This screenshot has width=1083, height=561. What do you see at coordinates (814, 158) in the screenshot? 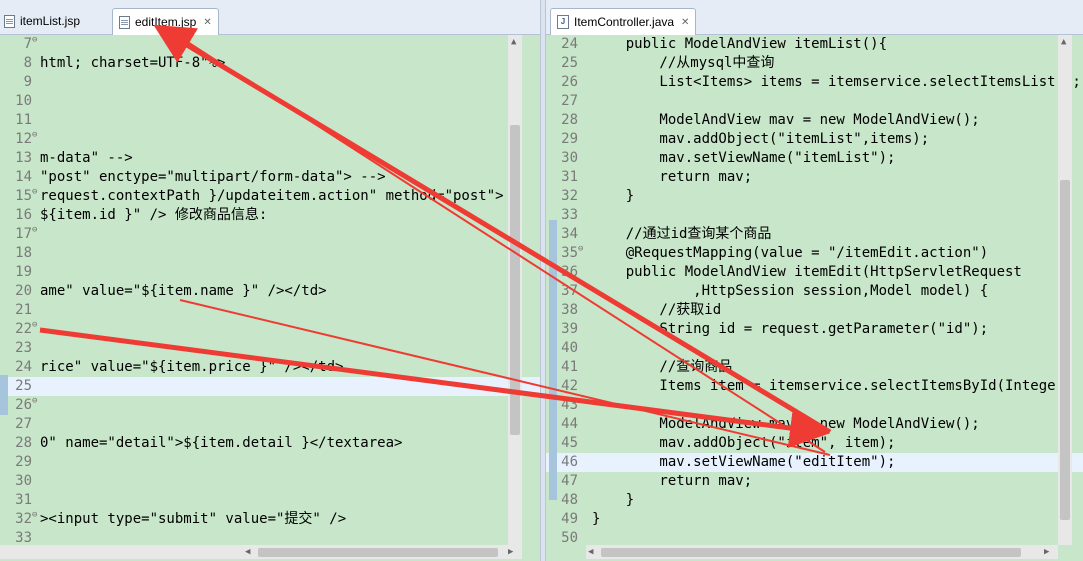
I see `code-line: 30 mav.setViewName("itemList");` at bounding box center [814, 158].